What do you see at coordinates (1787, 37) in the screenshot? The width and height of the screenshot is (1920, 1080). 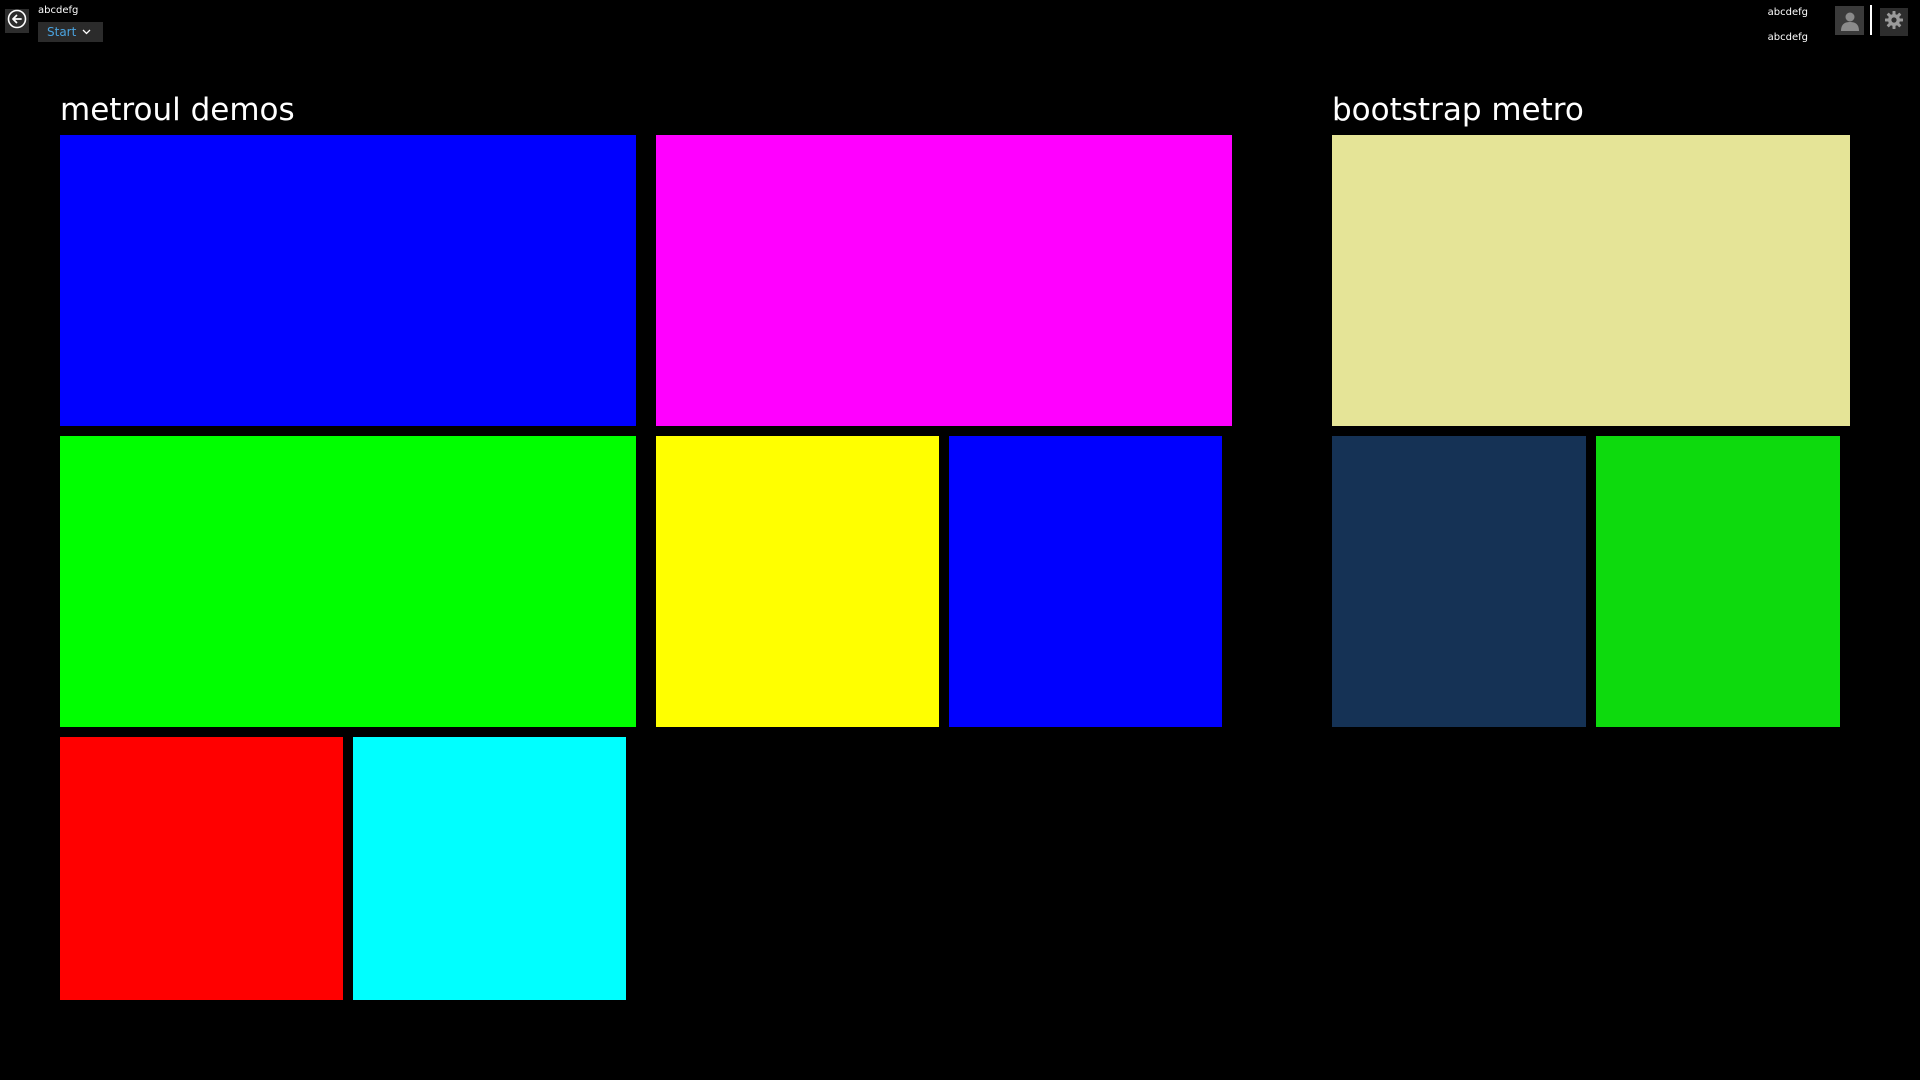 I see `user-last-name: abcdefg` at bounding box center [1787, 37].